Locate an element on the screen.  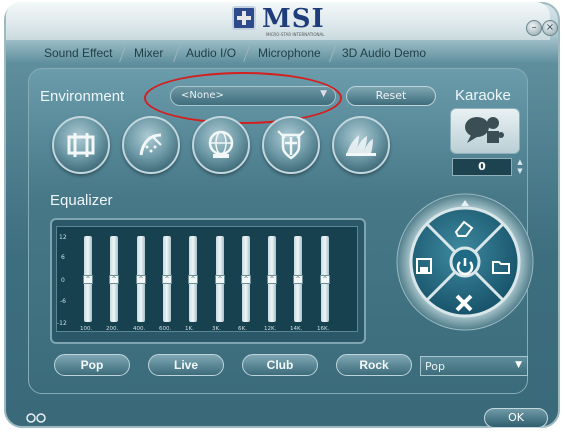
preset-club-button: Club is located at coordinates (280, 365).